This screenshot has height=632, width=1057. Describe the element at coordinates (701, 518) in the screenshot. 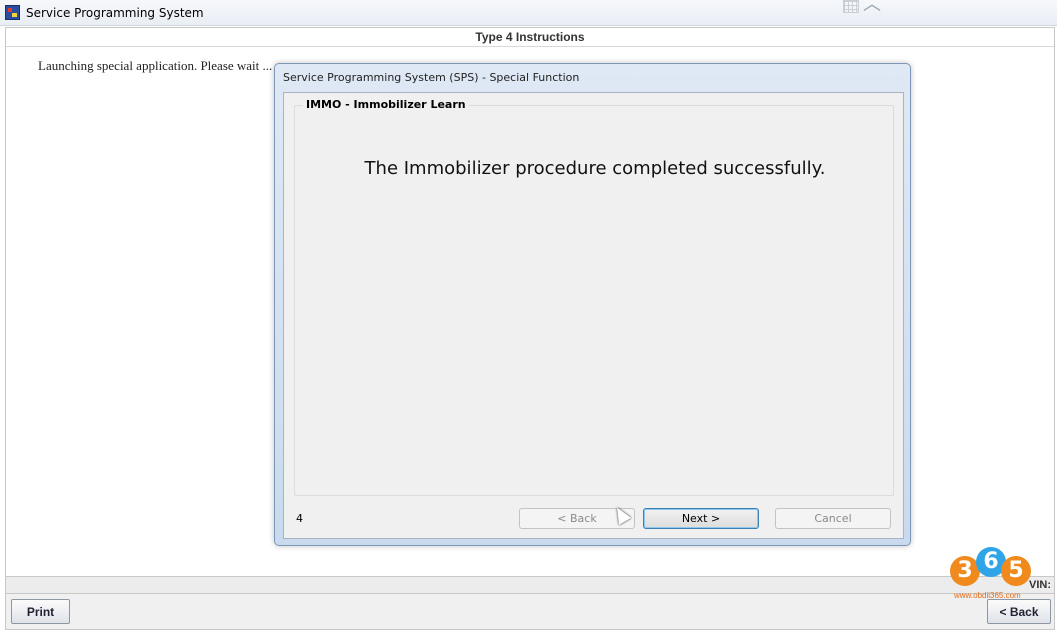

I see `dialog-next-button: Next >` at that location.